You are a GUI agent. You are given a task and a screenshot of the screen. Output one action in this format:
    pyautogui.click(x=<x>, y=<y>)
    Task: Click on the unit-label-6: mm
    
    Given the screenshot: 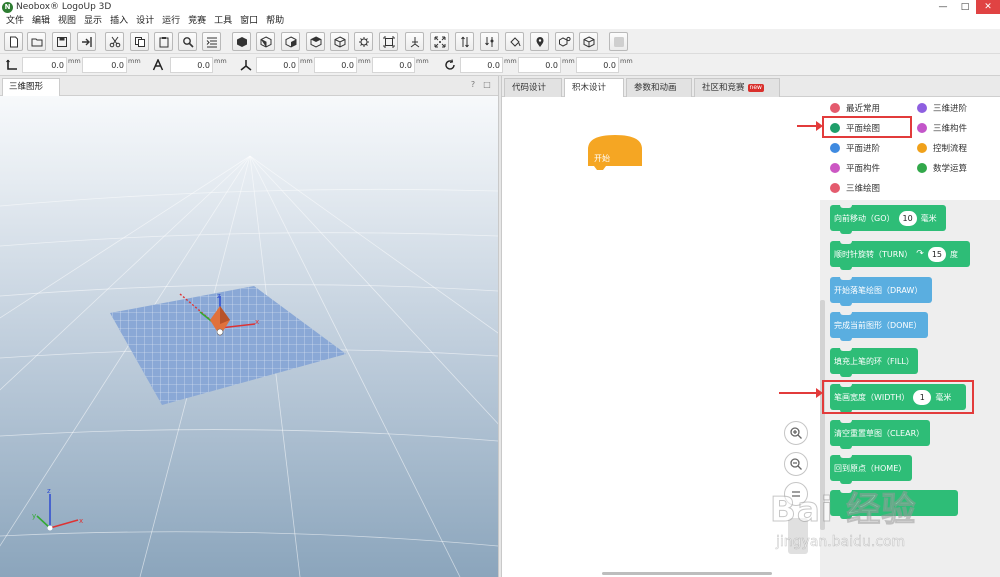 What is the action you would take?
    pyautogui.click(x=422, y=61)
    